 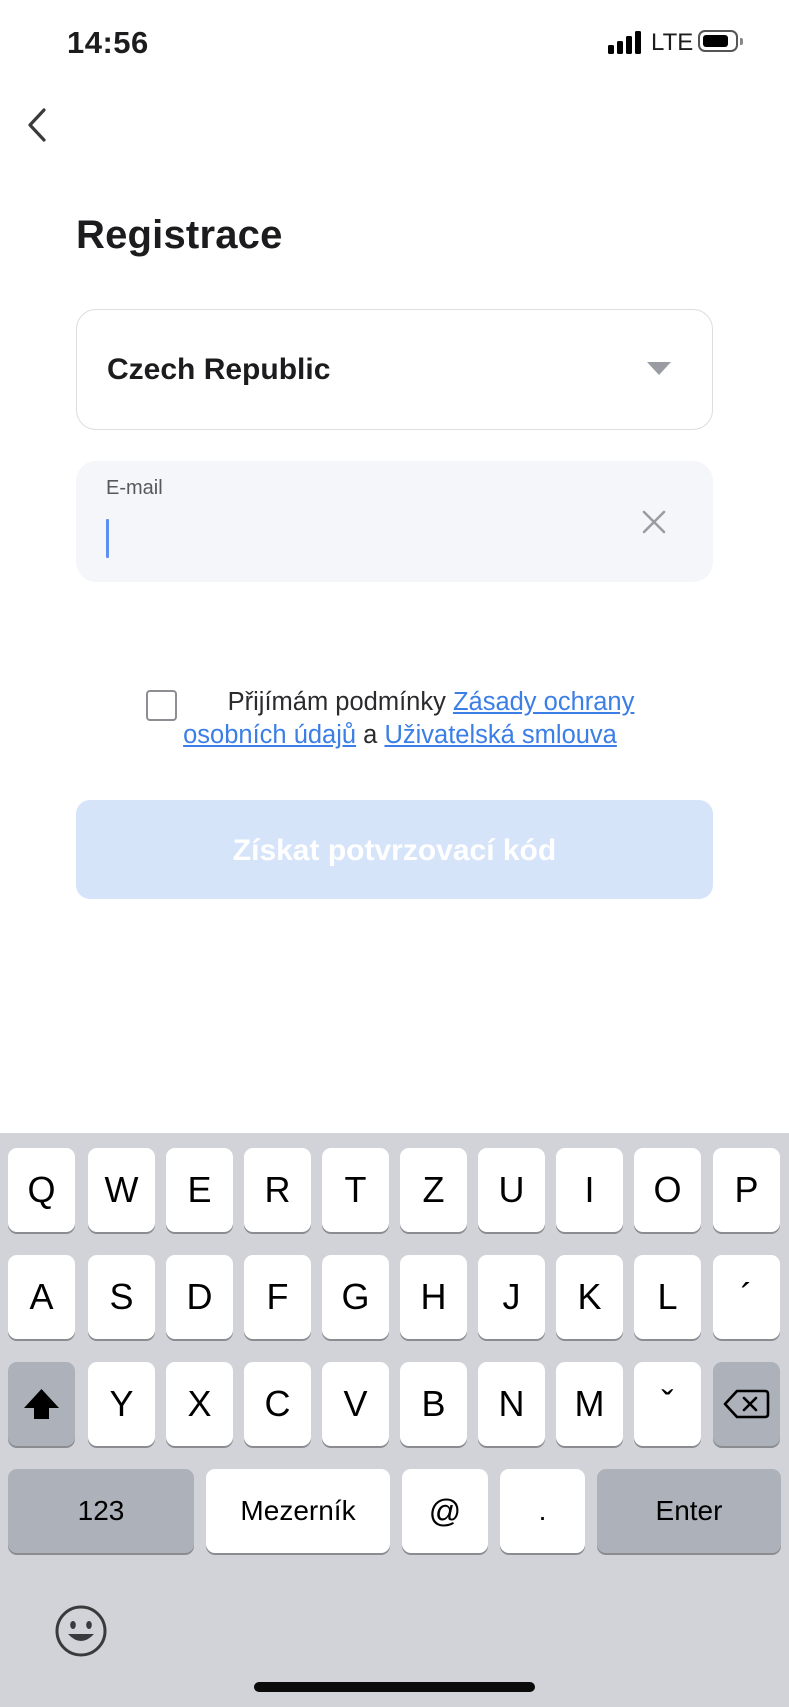 What do you see at coordinates (589, 1297) in the screenshot?
I see `key-k: K` at bounding box center [589, 1297].